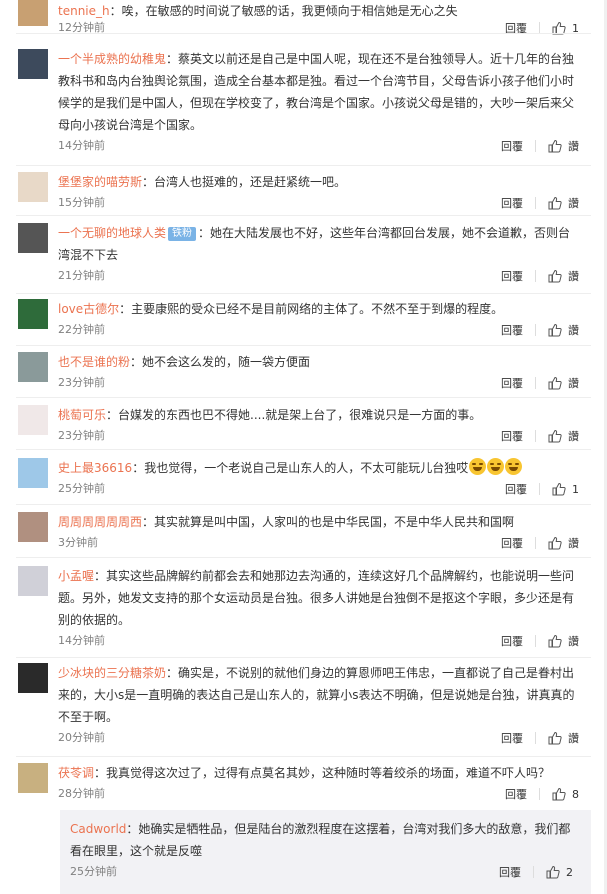  I want to click on comment-username: tennie_h, so click(84, 11).